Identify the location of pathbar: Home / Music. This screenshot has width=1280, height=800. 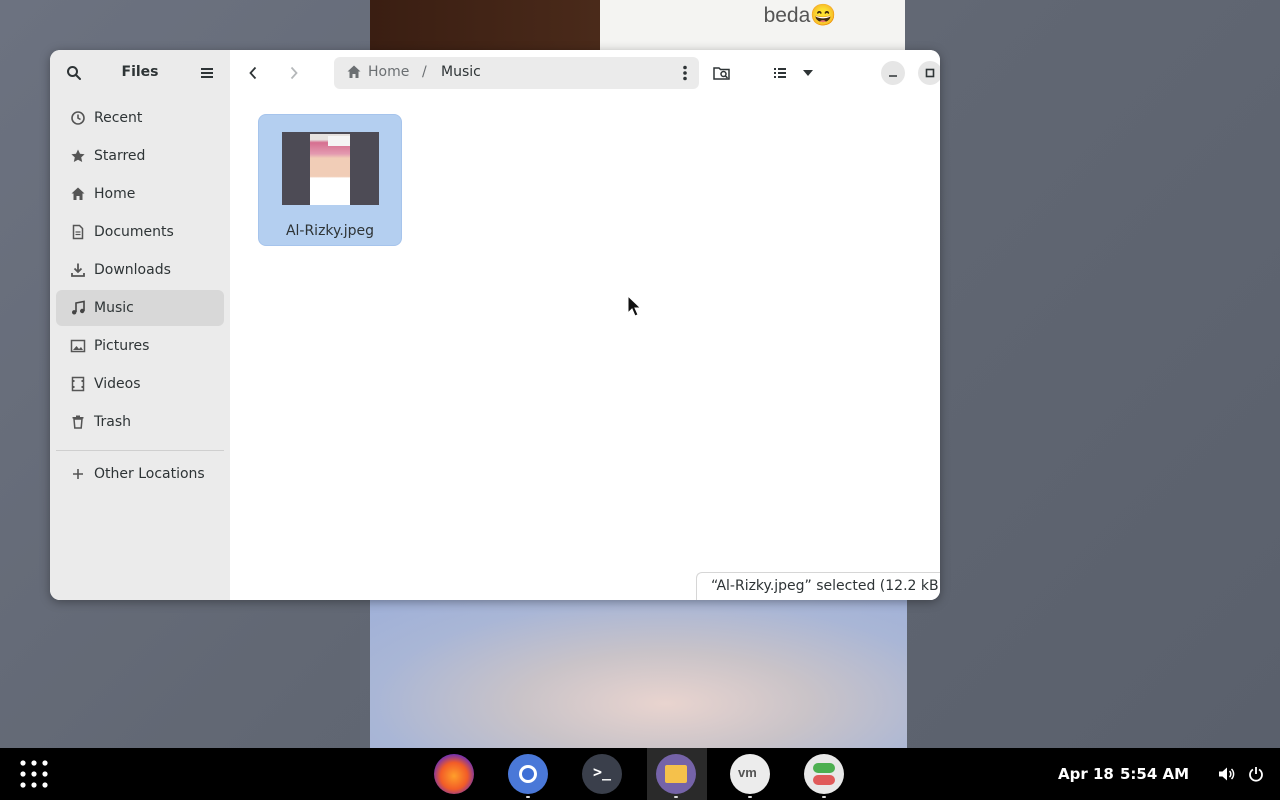
(516, 73).